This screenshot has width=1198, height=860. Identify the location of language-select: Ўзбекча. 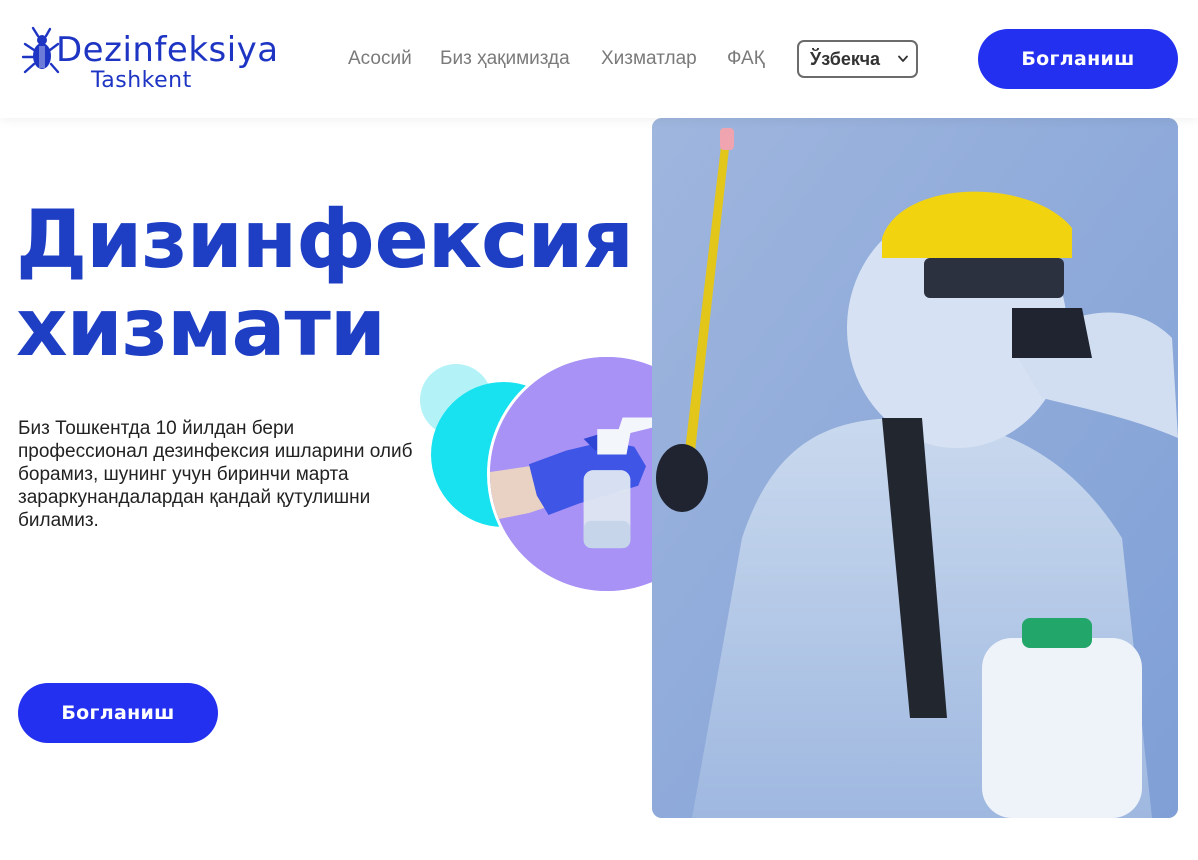
(857, 59).